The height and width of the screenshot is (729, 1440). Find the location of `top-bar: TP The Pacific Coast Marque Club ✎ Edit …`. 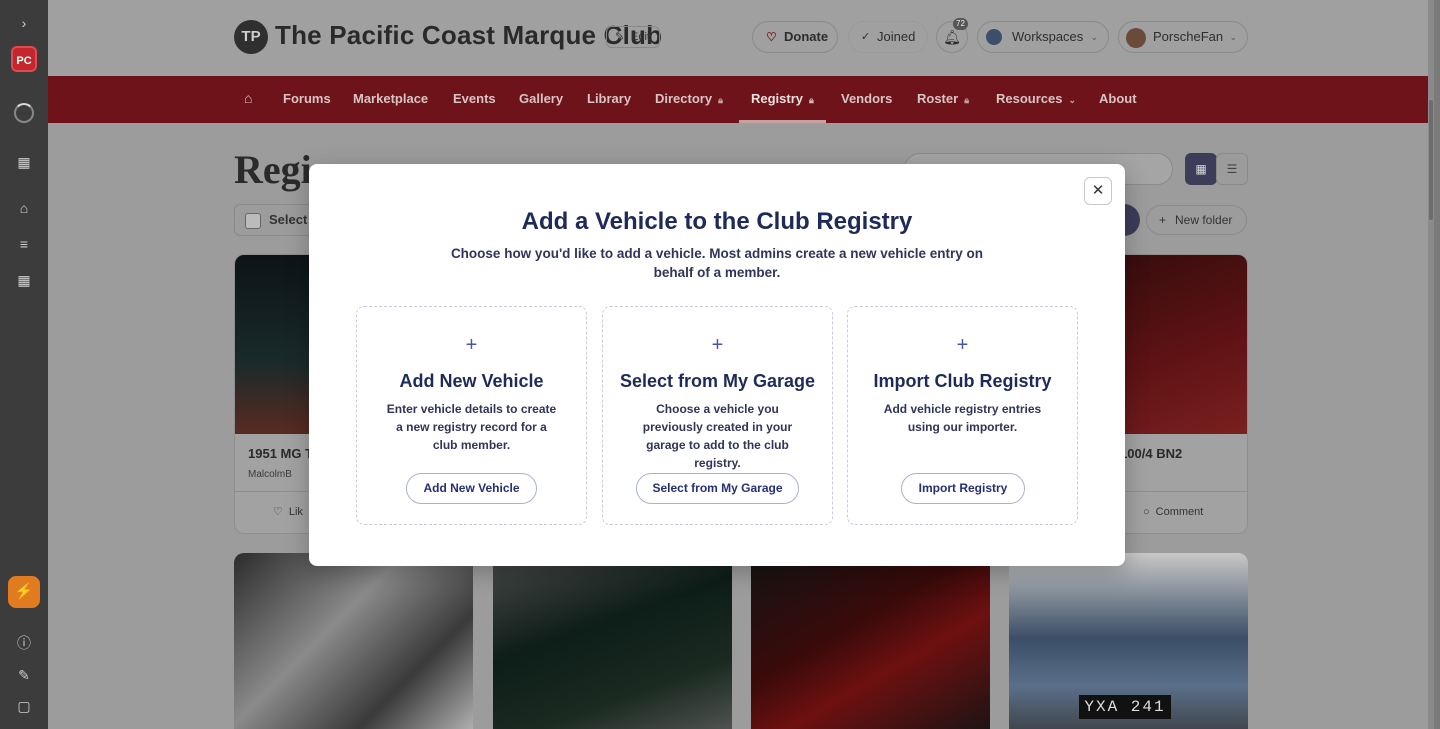

top-bar: TP The Pacific Coast Marque Club ✎ Edit … is located at coordinates (741, 38).